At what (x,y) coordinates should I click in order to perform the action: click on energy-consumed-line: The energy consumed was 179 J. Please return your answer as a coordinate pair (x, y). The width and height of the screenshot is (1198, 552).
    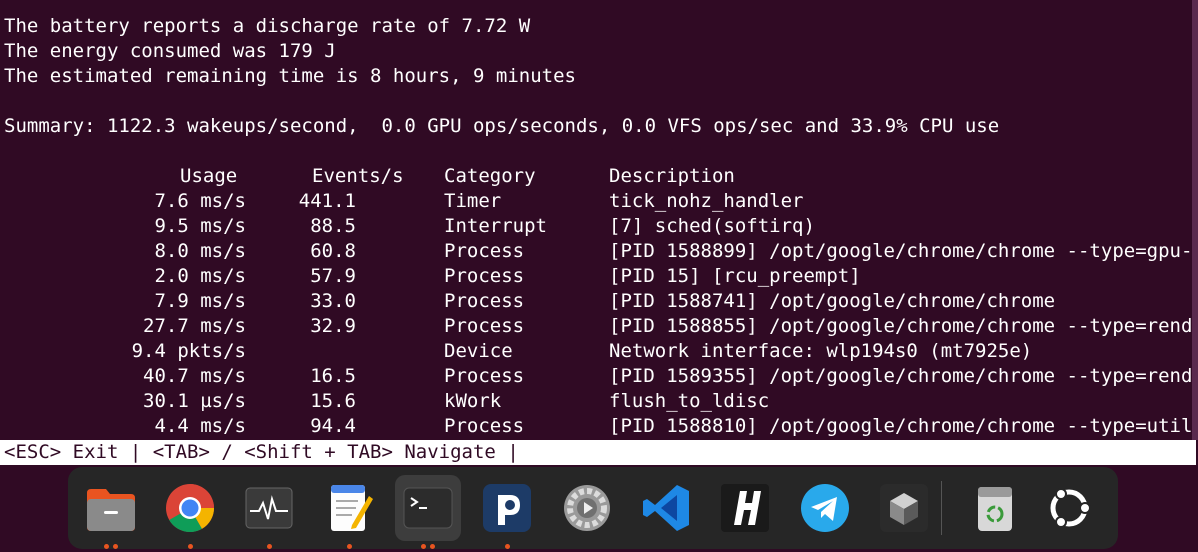
    Looking at the image, I should click on (170, 51).